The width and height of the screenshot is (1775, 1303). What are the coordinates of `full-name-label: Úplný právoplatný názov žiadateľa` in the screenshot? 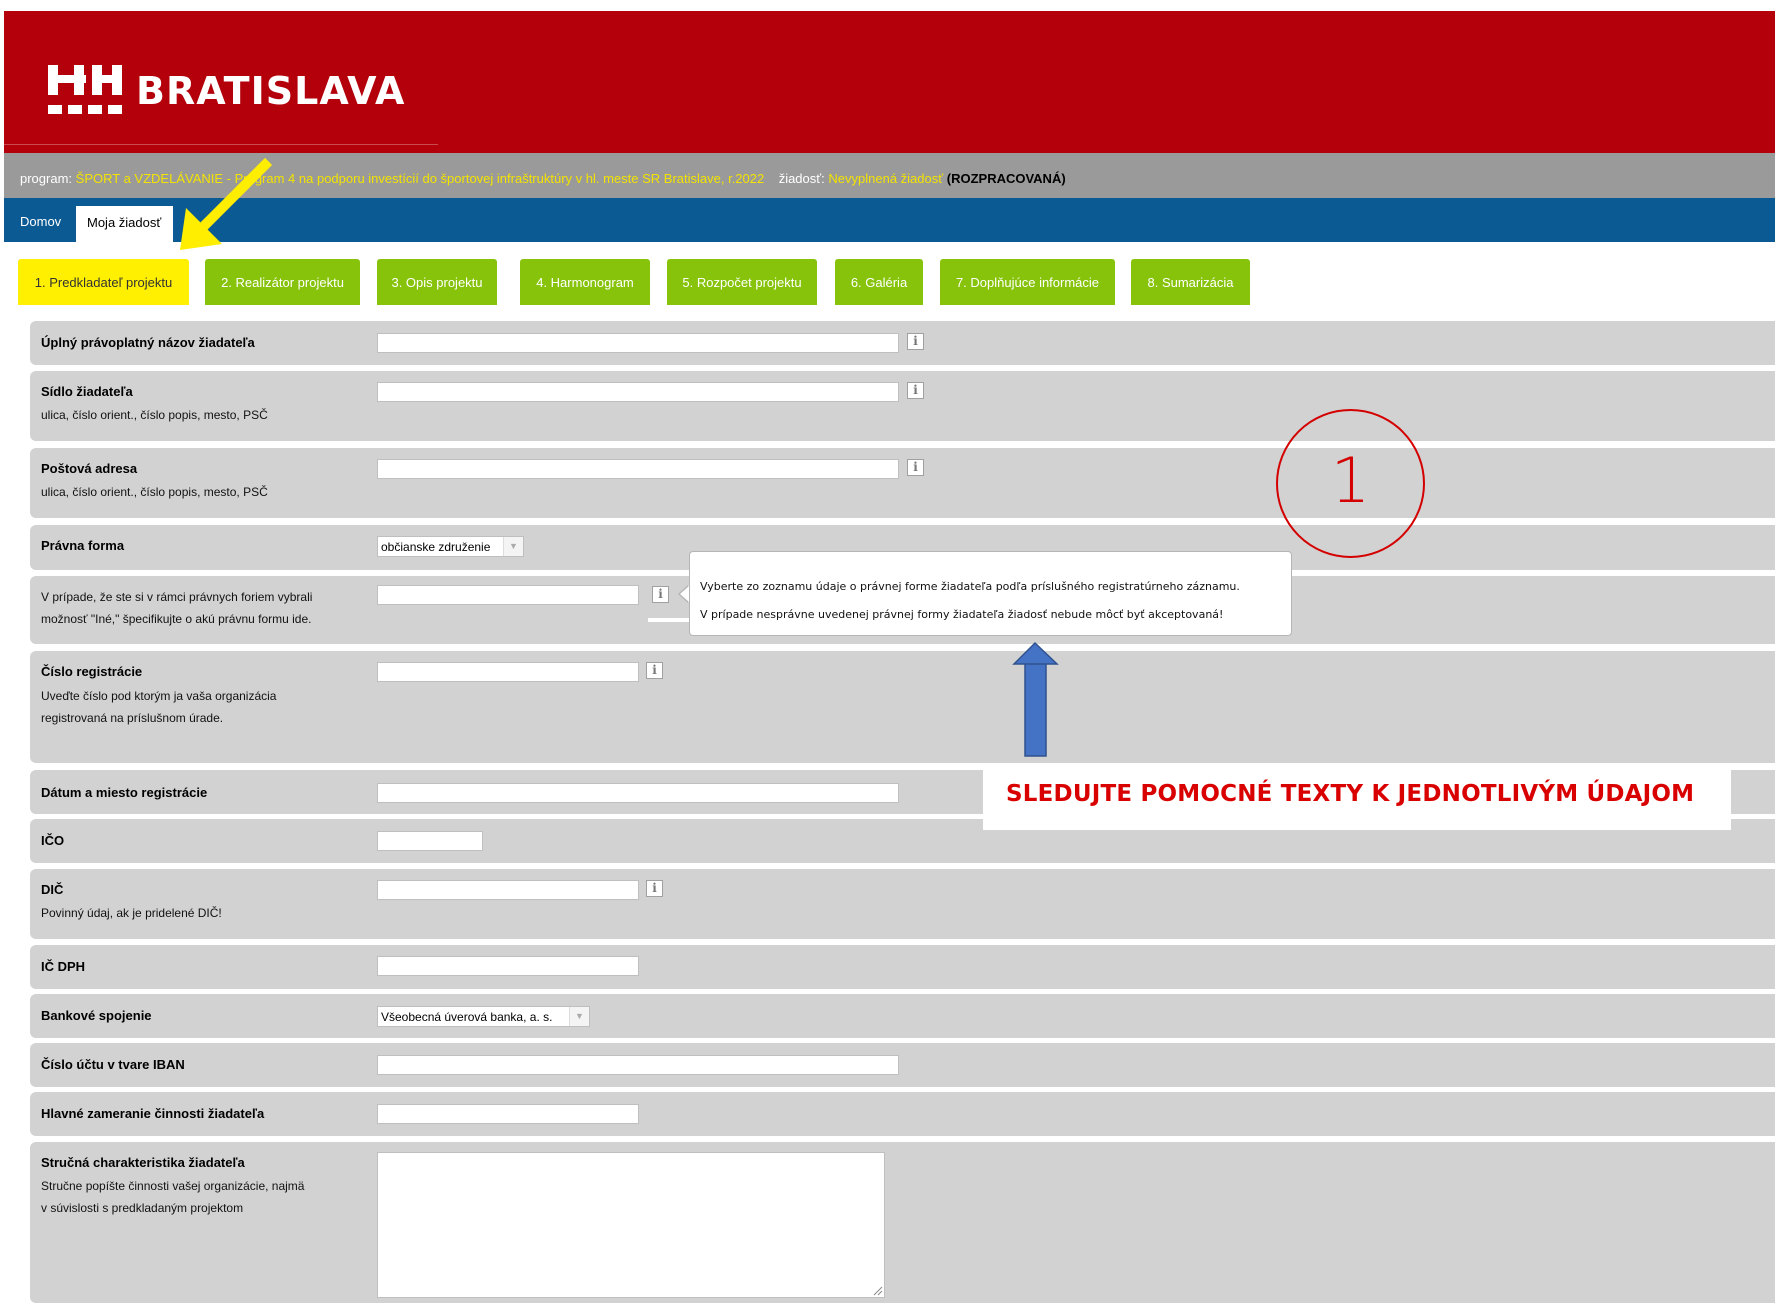 It's located at (148, 342).